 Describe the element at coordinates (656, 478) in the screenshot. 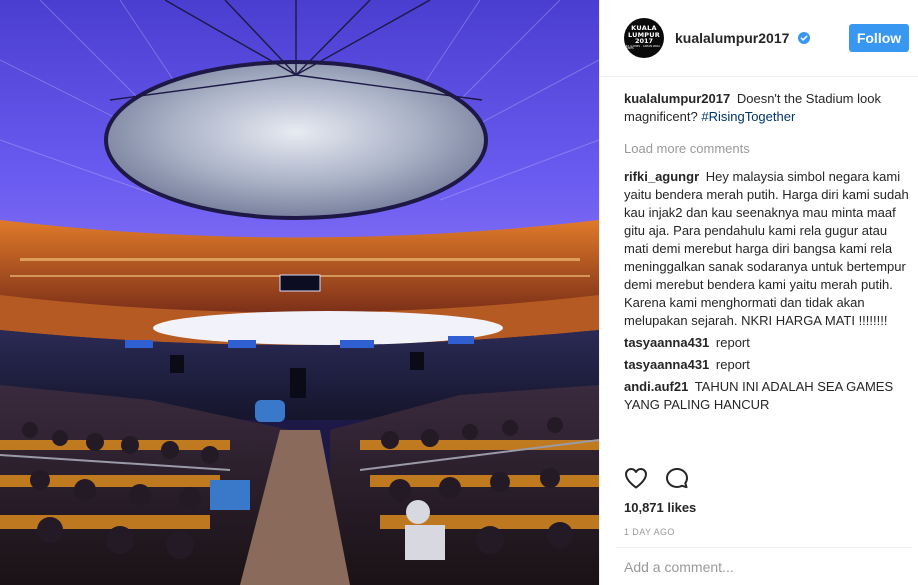

I see `post-actions` at that location.